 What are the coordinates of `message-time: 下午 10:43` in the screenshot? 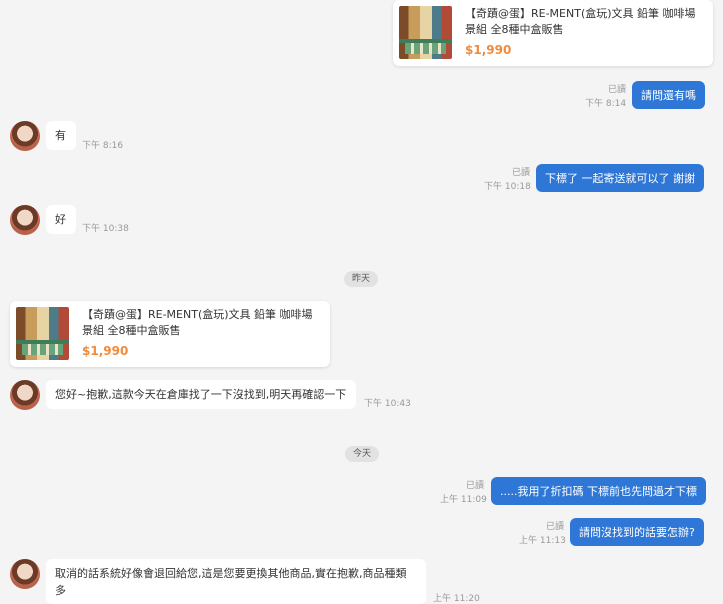 It's located at (387, 404).